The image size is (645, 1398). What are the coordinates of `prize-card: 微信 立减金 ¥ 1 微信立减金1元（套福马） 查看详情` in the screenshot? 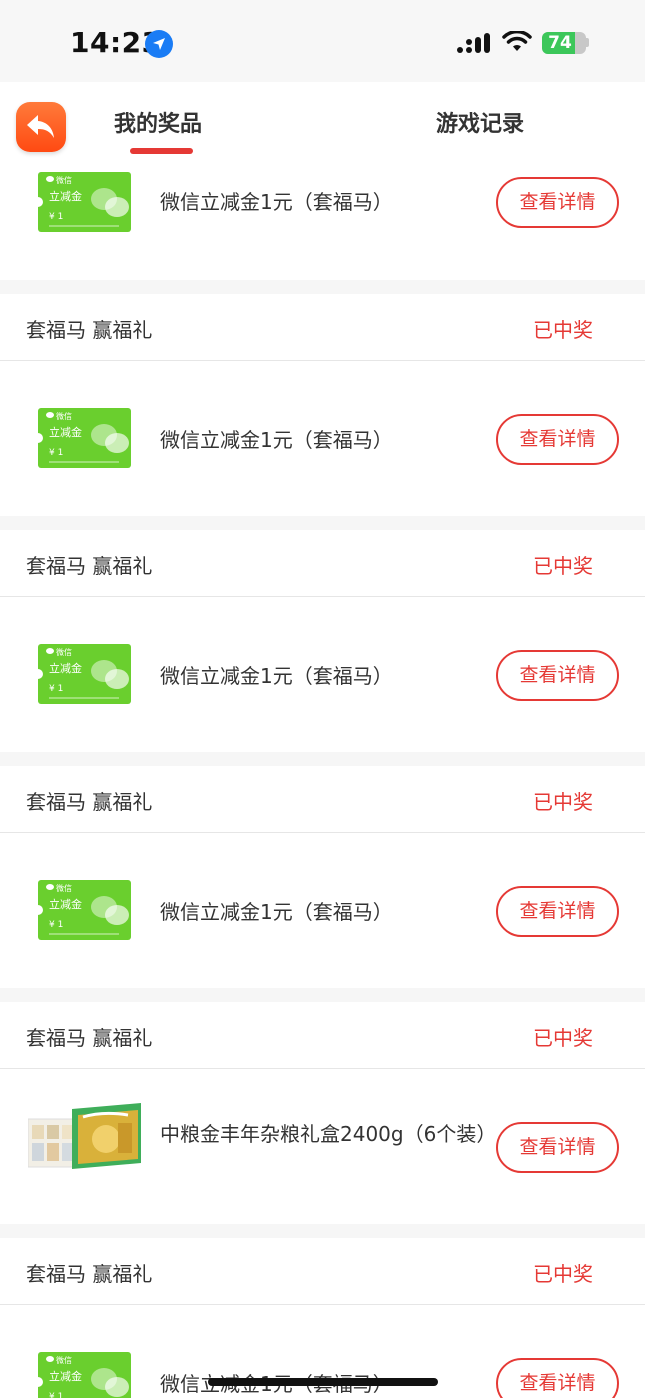 It's located at (322, 220).